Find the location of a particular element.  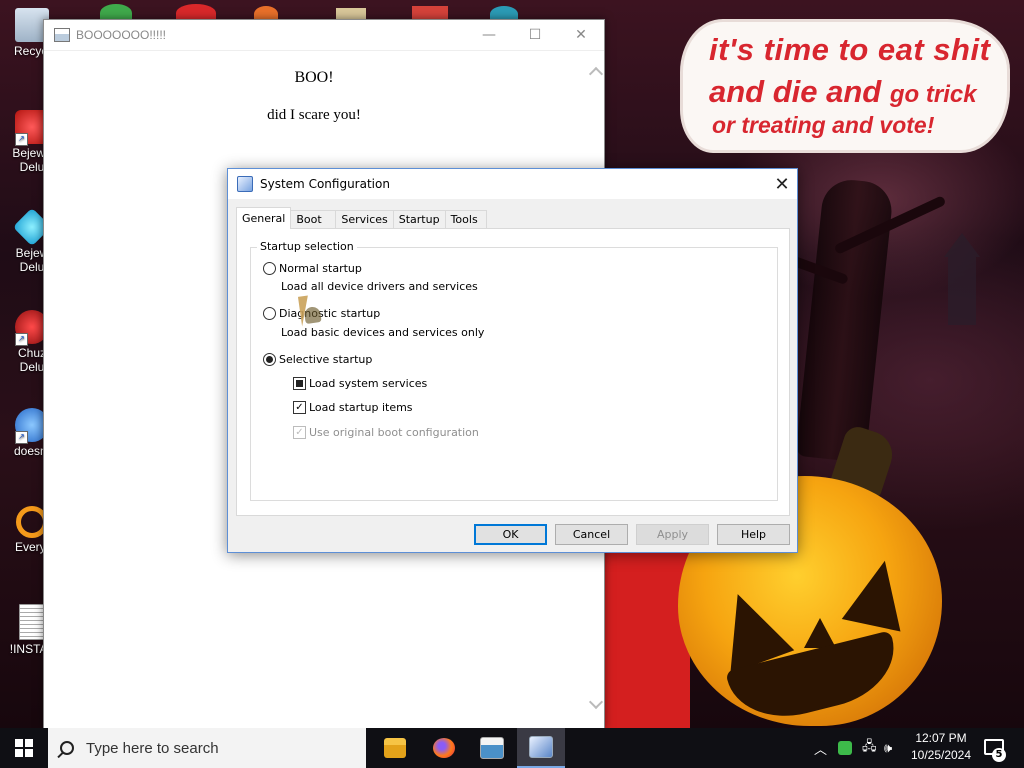

show-hidden-icons-button: ︿ is located at coordinates (820, 748).